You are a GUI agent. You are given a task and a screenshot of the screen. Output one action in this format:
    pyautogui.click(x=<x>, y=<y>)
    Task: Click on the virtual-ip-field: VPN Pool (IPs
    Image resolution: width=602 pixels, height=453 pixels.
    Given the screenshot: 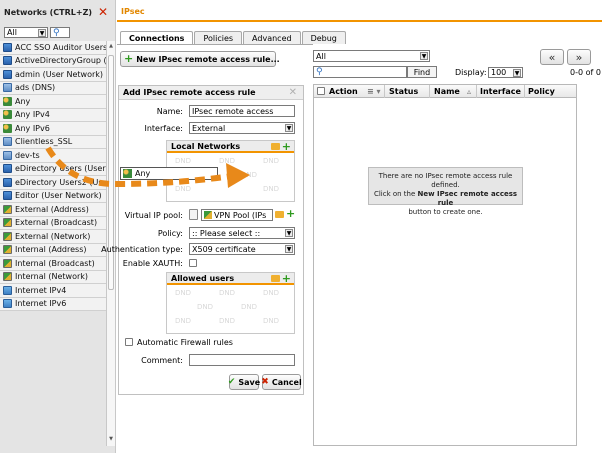 What is the action you would take?
    pyautogui.click(x=237, y=215)
    